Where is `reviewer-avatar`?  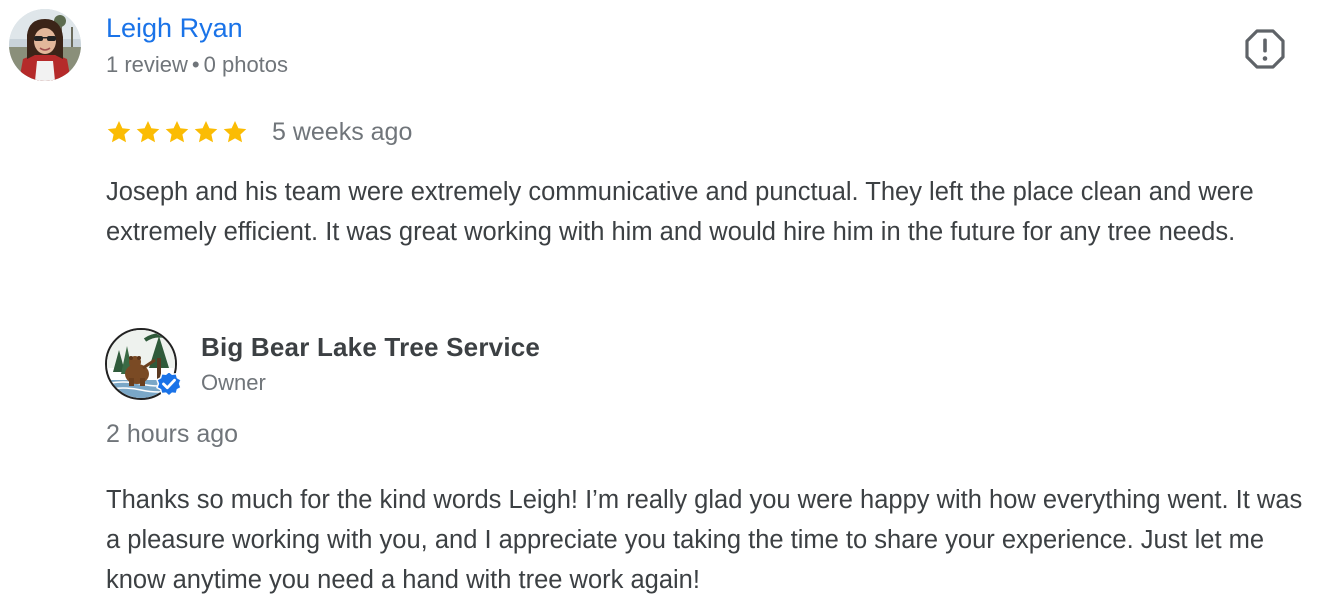 reviewer-avatar is located at coordinates (45, 45).